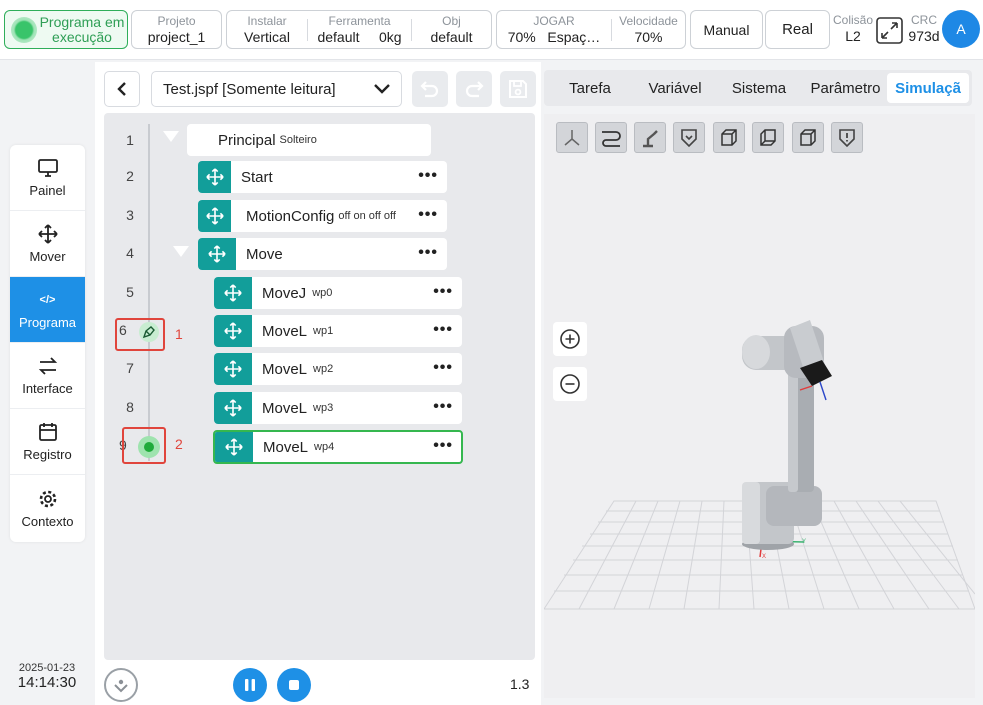 Image resolution: width=983 pixels, height=705 pixels. Describe the element at coordinates (845, 88) in the screenshot. I see `tab-parametro: Parâmetro` at that location.